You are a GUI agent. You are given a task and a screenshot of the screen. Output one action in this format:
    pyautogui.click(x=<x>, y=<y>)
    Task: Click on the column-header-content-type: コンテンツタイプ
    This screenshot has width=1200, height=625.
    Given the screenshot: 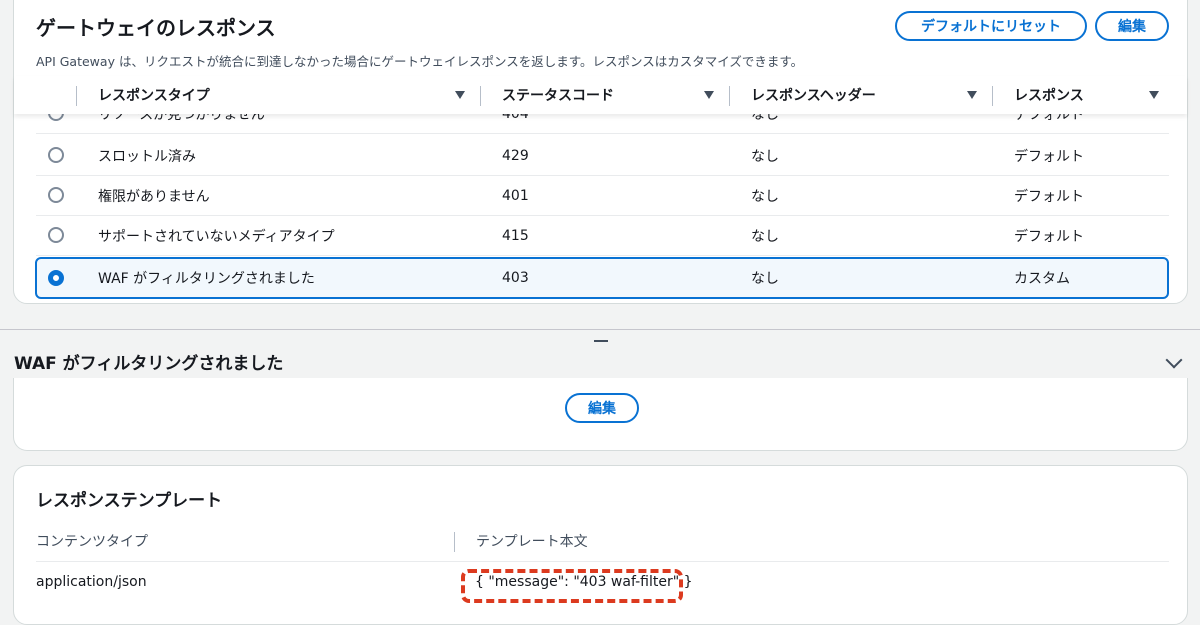 What is the action you would take?
    pyautogui.click(x=92, y=542)
    